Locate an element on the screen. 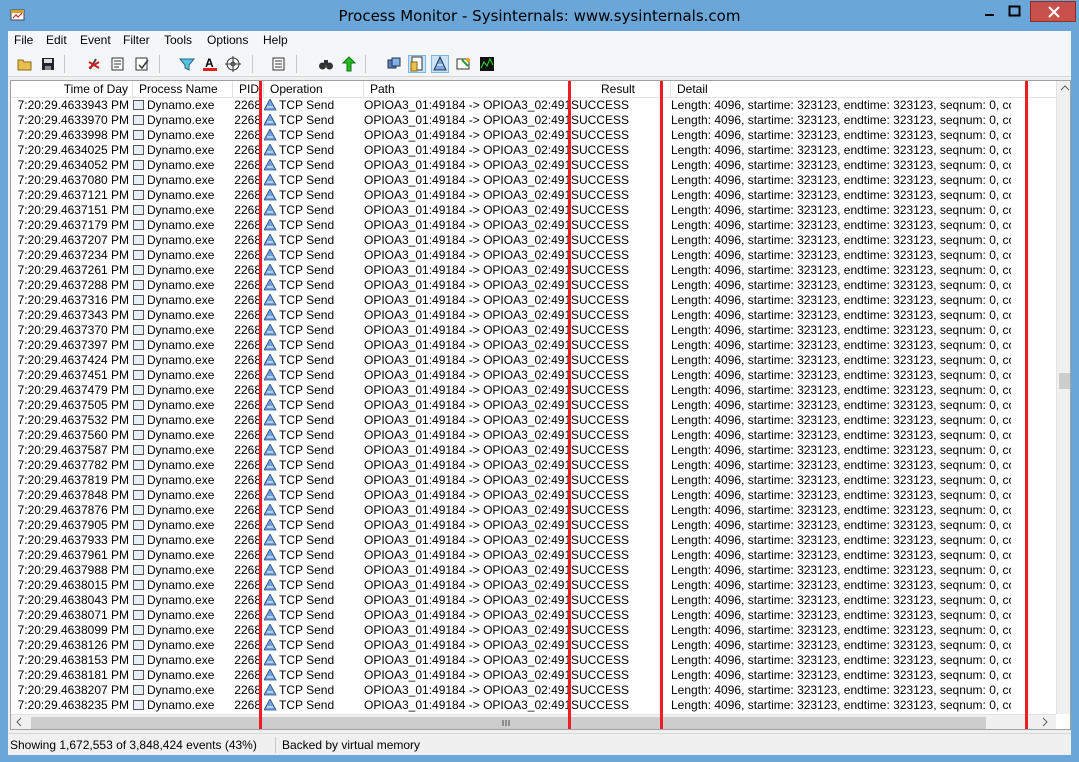  scroll-up-arrow-icon is located at coordinates (1065, 88).